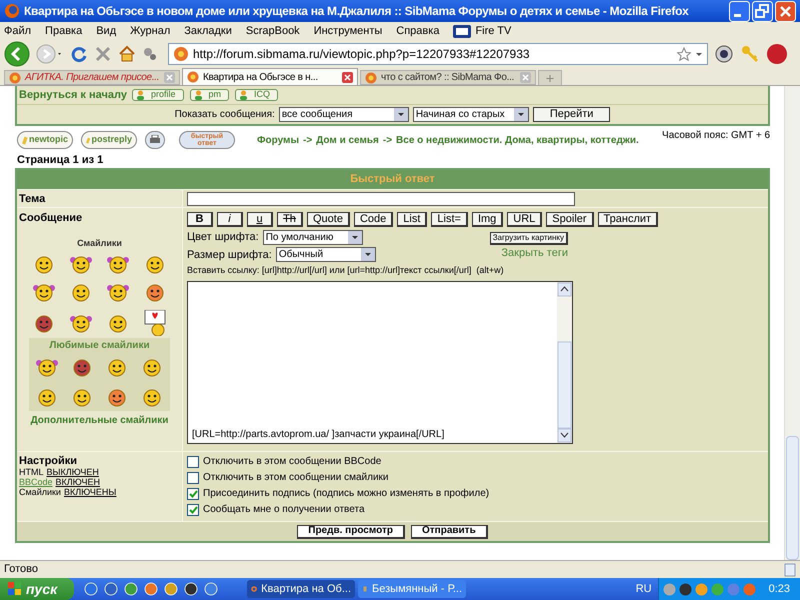 This screenshot has height=600, width=800. Describe the element at coordinates (418, 31) in the screenshot. I see `menu-item: Справка` at that location.